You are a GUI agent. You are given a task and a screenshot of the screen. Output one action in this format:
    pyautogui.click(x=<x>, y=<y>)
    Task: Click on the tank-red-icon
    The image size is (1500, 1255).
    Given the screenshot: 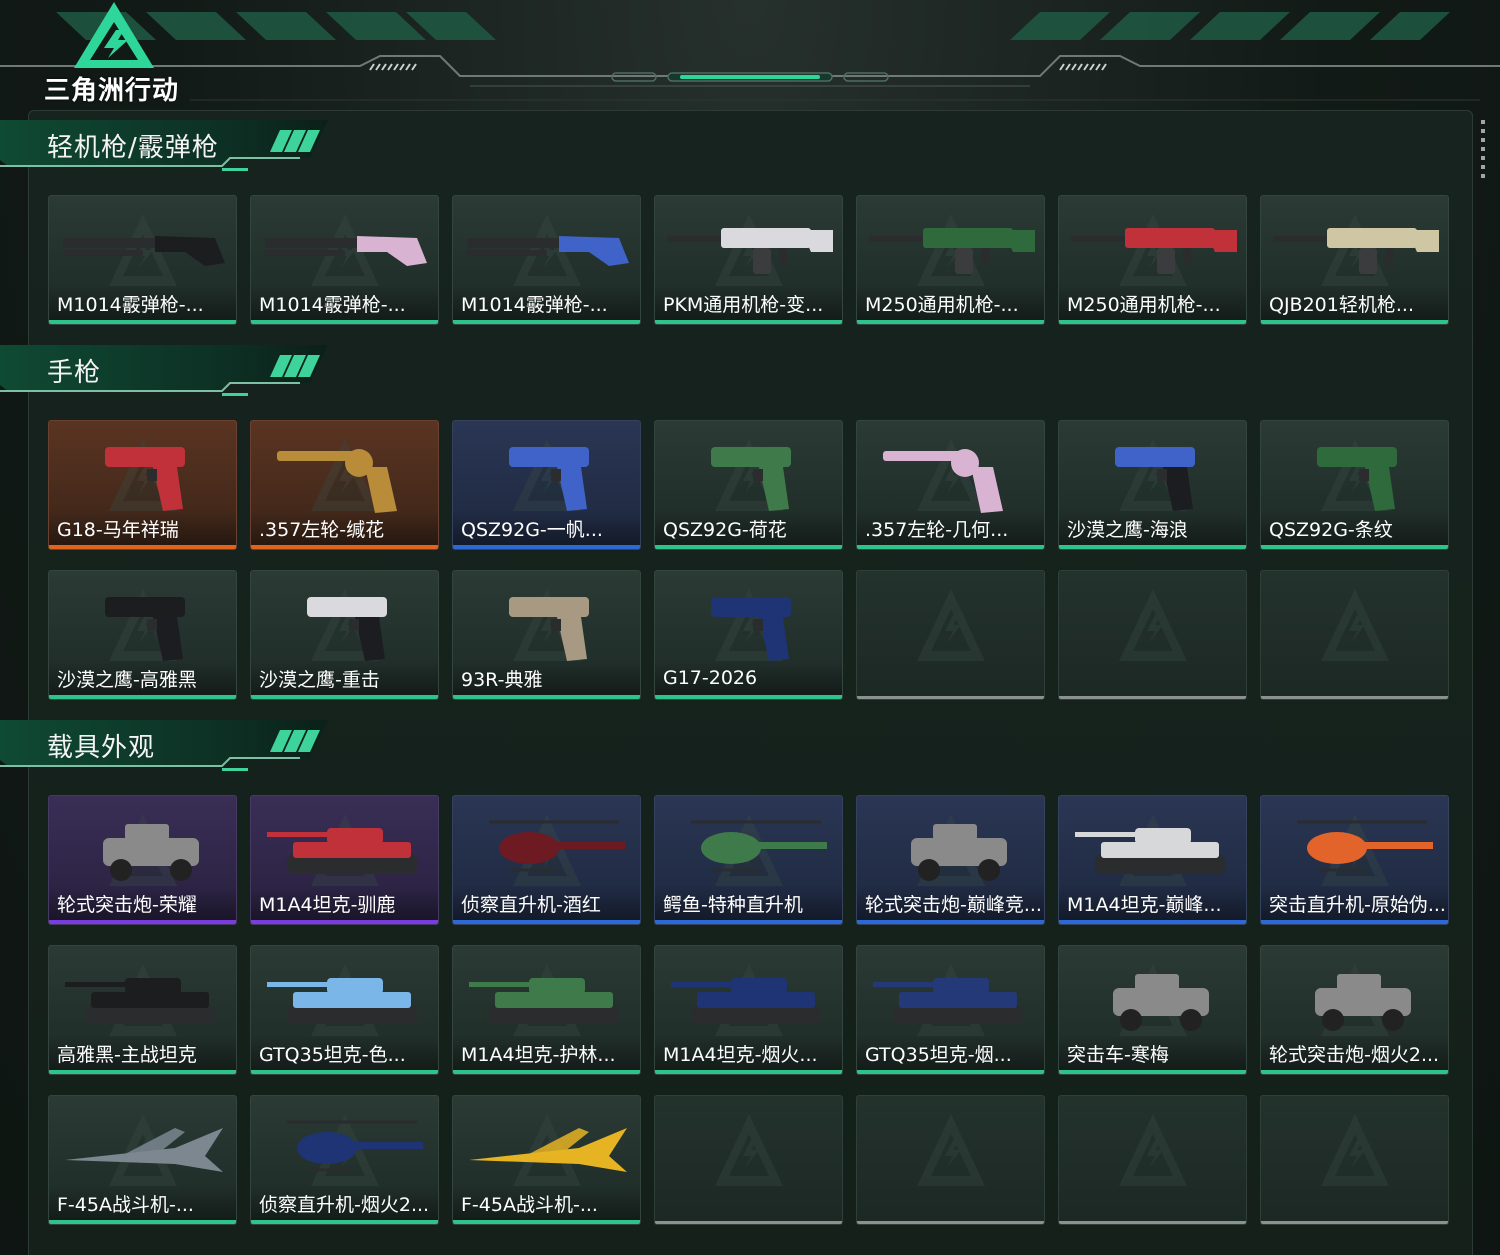 What is the action you would take?
    pyautogui.click(x=342, y=851)
    